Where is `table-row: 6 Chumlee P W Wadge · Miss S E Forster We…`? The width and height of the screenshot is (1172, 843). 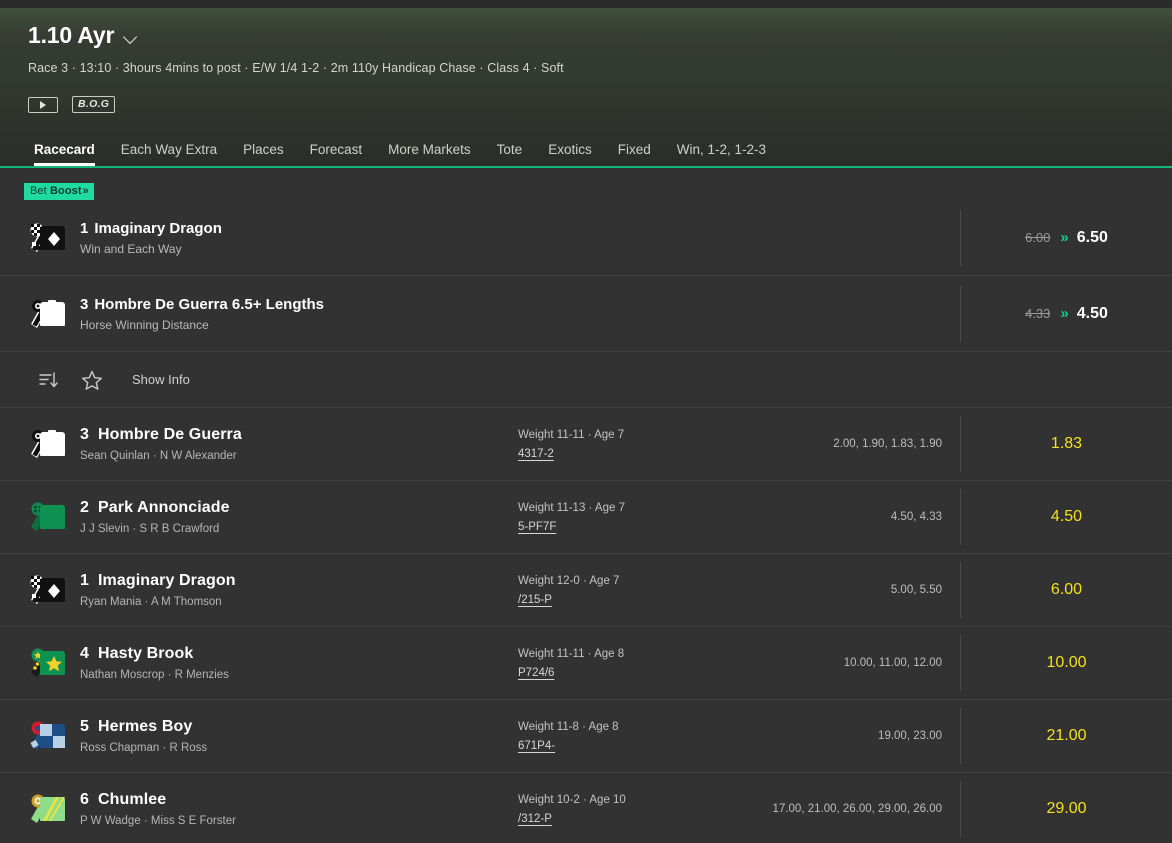
table-row: 6 Chumlee P W Wadge · Miss S E Forster We… is located at coordinates (586, 808).